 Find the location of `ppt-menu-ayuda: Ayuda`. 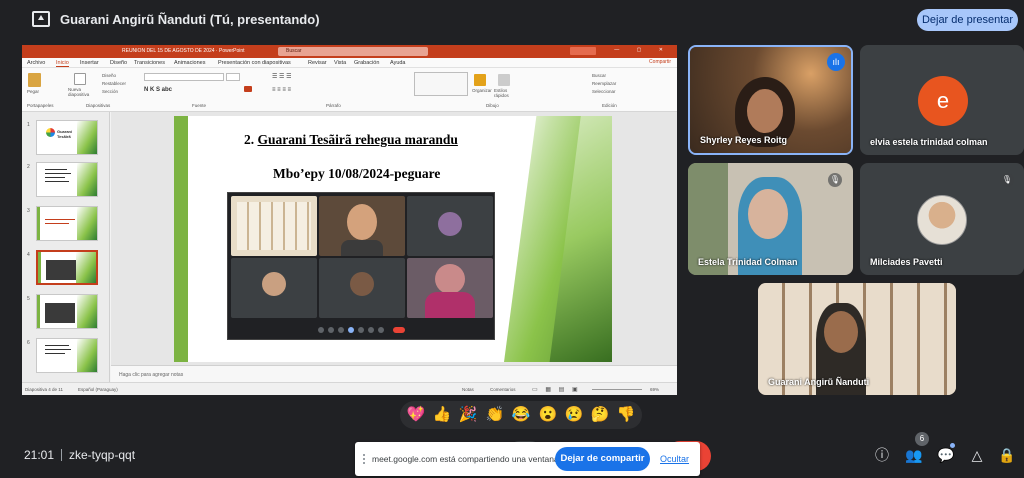

ppt-menu-ayuda: Ayuda is located at coordinates (398, 63).